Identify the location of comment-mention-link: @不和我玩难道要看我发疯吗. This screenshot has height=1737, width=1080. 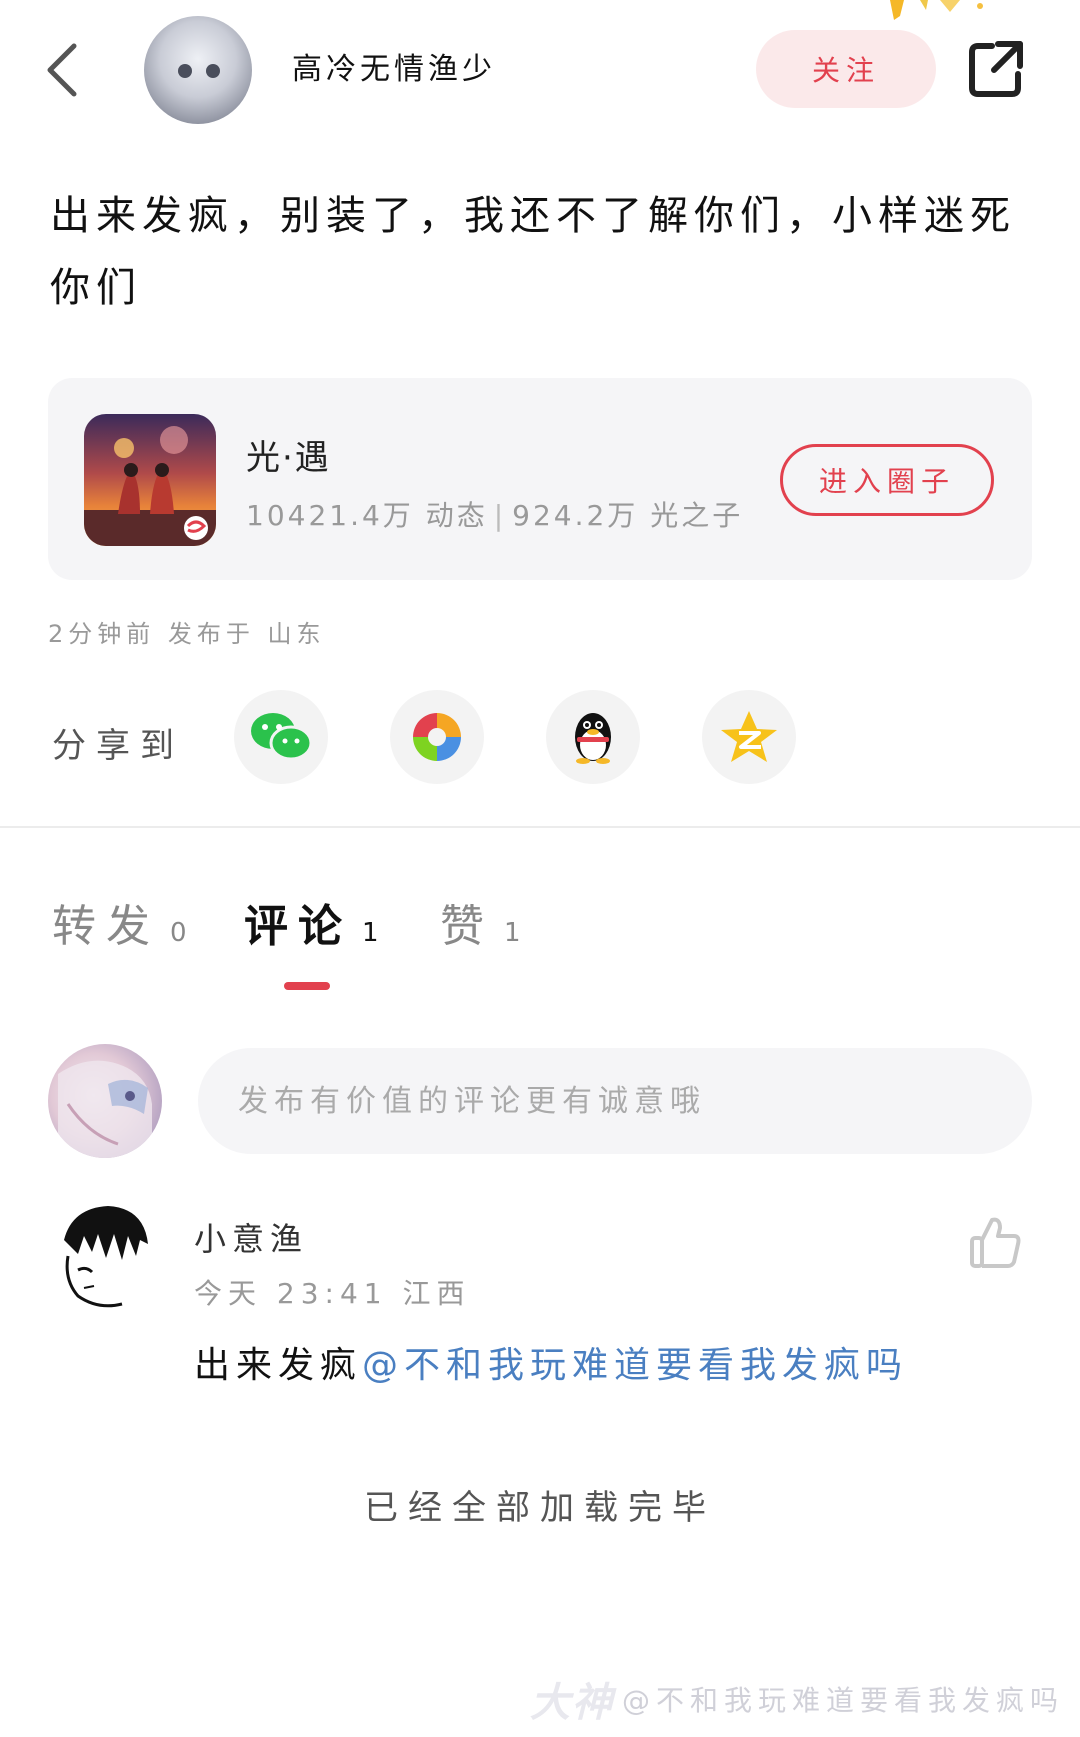
(635, 1365).